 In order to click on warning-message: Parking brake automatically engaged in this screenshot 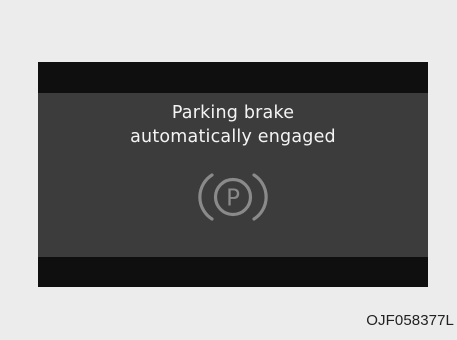, I will do `click(233, 125)`.